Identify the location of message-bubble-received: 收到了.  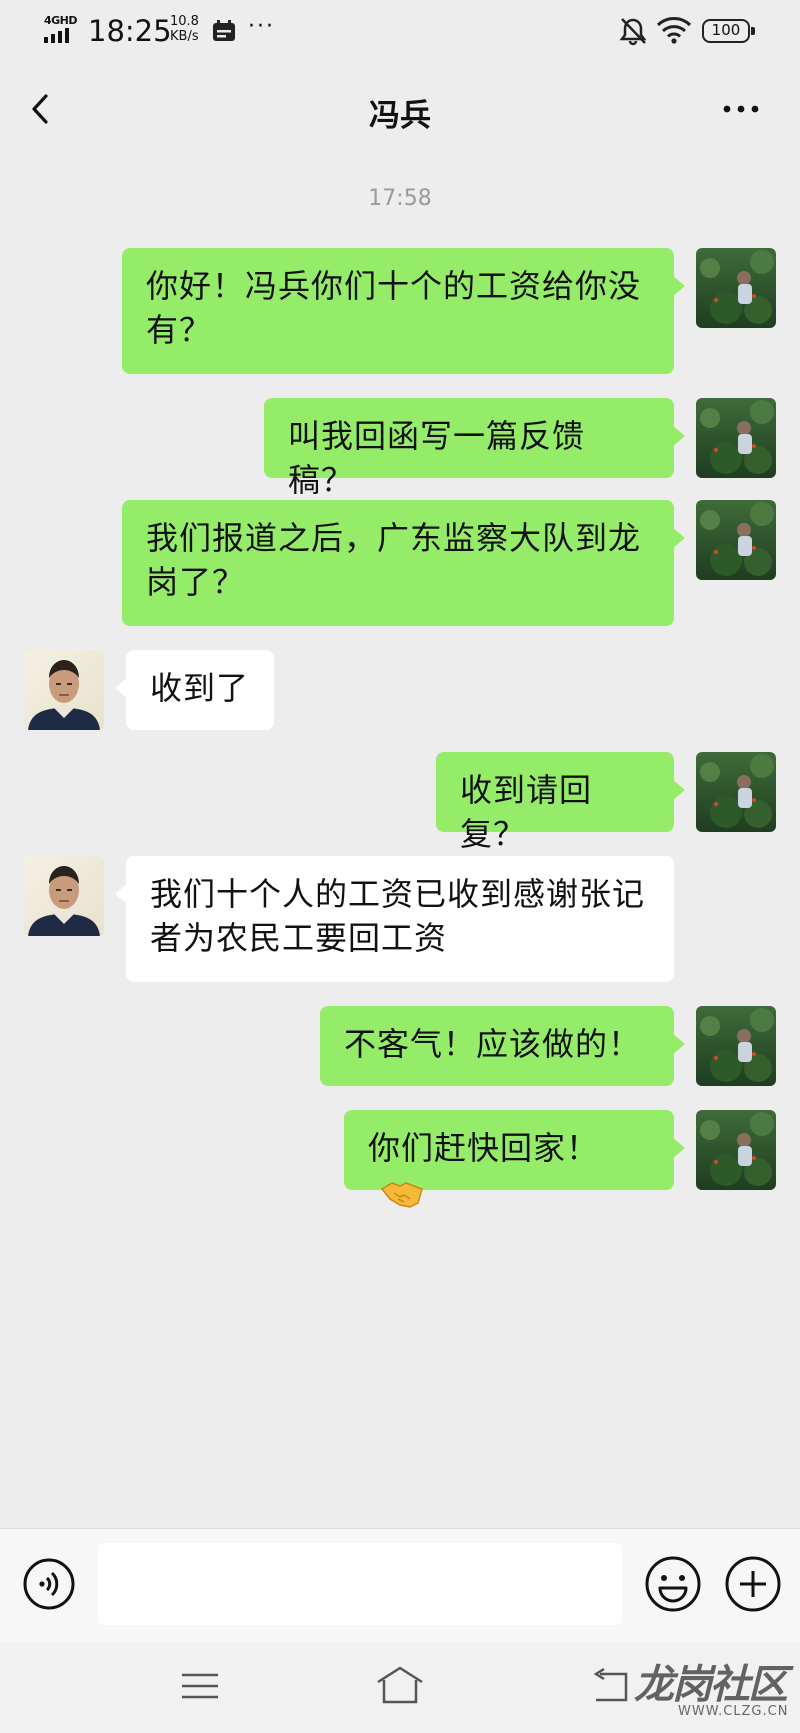
(194, 690).